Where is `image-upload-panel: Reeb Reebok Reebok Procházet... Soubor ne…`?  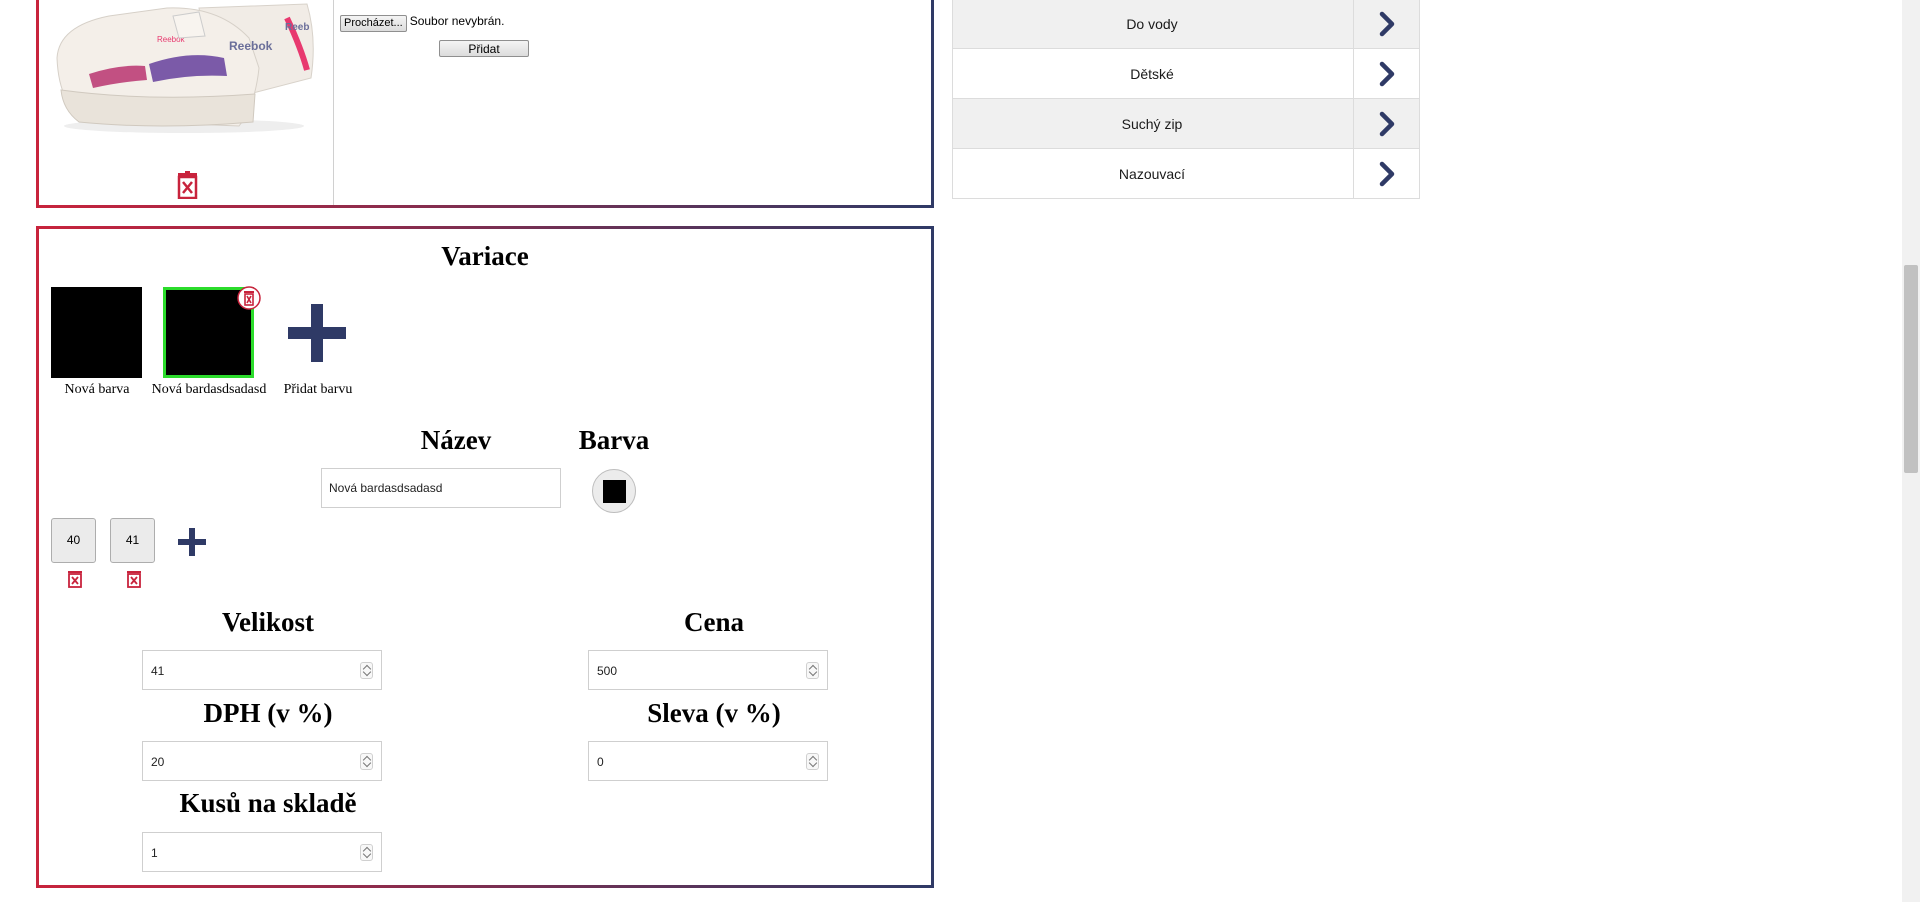 image-upload-panel: Reeb Reebok Reebok Procházet... Soubor ne… is located at coordinates (485, 104).